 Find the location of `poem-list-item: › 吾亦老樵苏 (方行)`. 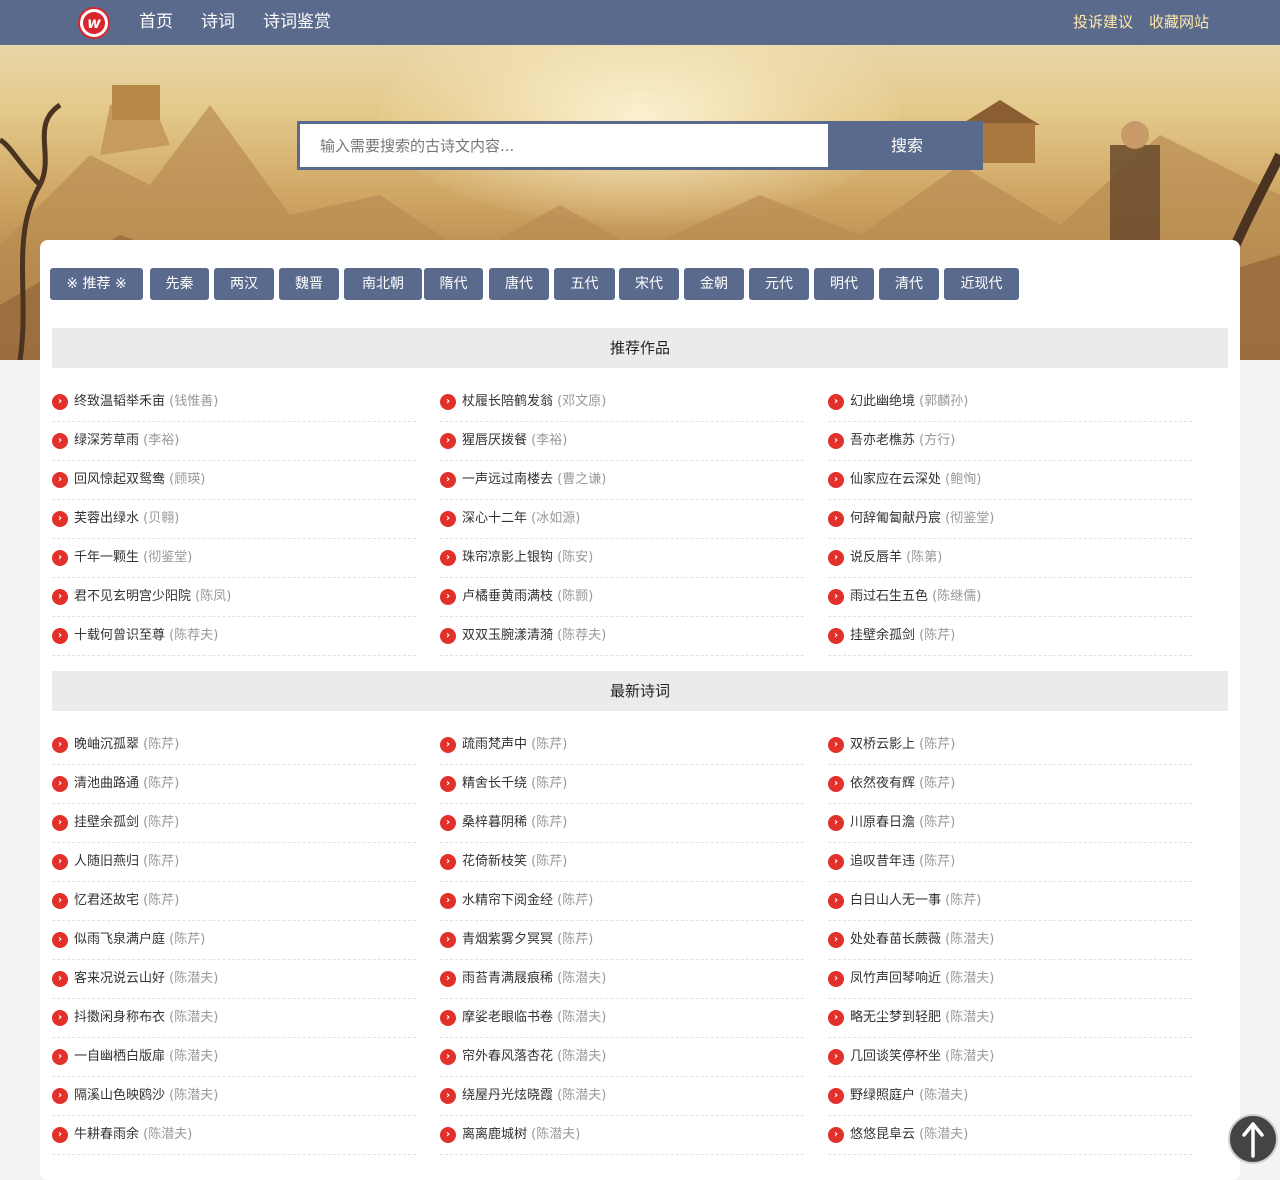

poem-list-item: › 吾亦老樵苏 (方行) is located at coordinates (1010, 441).